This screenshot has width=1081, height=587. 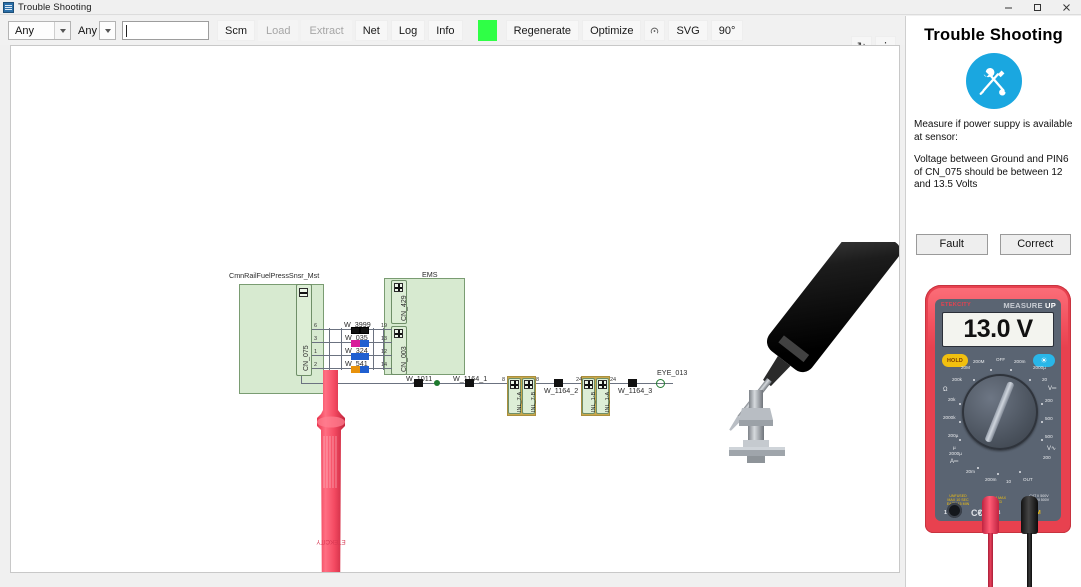 What do you see at coordinates (998, 306) in the screenshot?
I see `multimeter-brand-row: ETEKCITY MEASURE UP` at bounding box center [998, 306].